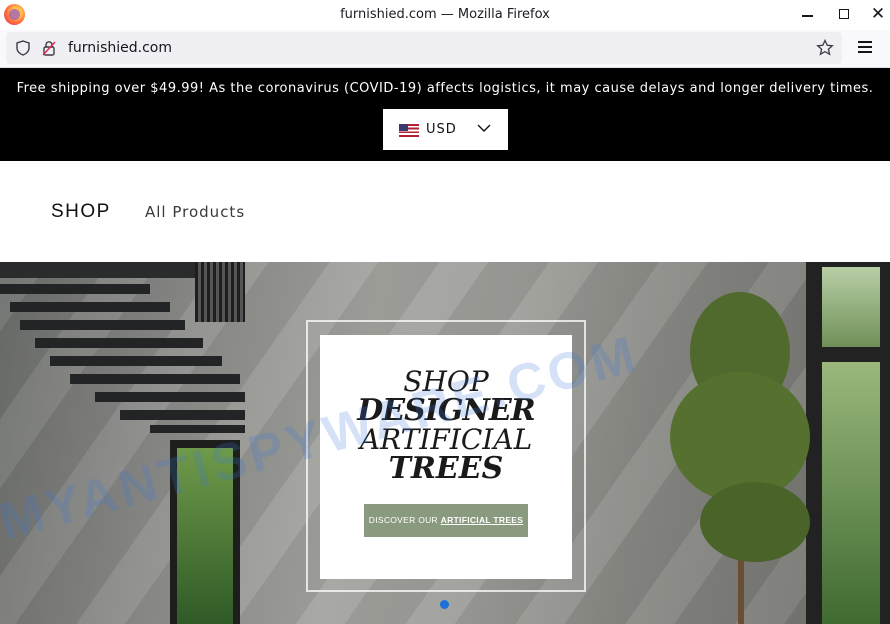 Image resolution: width=890 pixels, height=624 pixels. I want to click on nav-link-all-products: All Products, so click(195, 212).